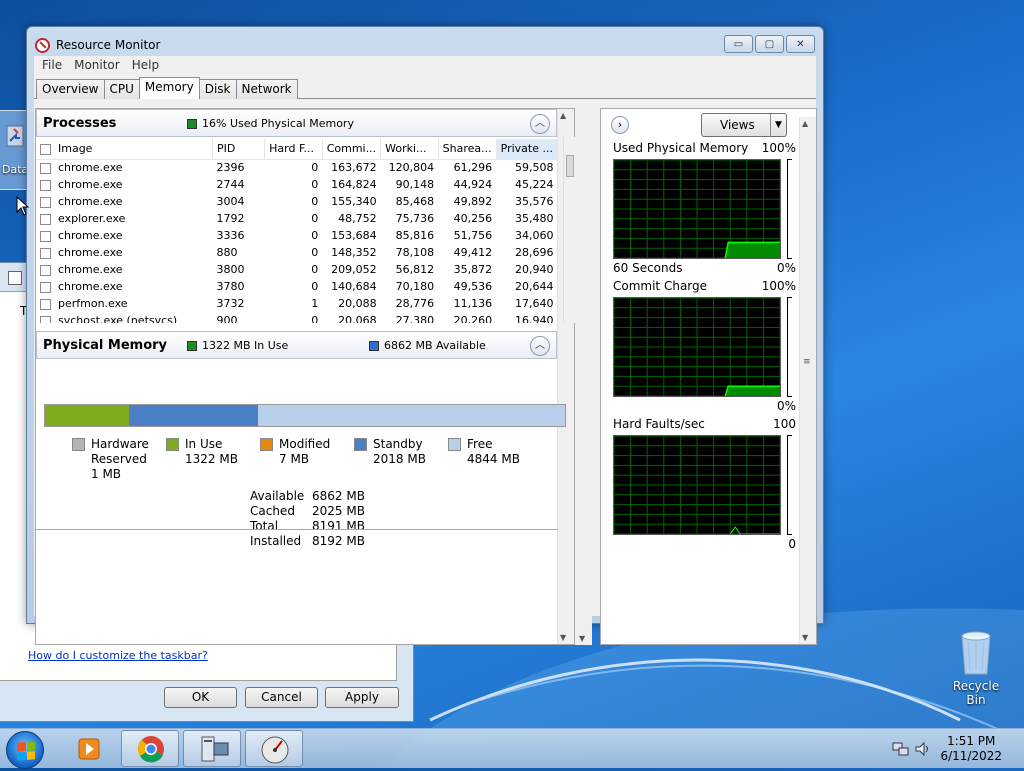 Image resolution: width=1024 pixels, height=771 pixels. What do you see at coordinates (297, 201) in the screenshot?
I see `table-row: chrome.exe30040155,34085,46849,89235,576` at bounding box center [297, 201].